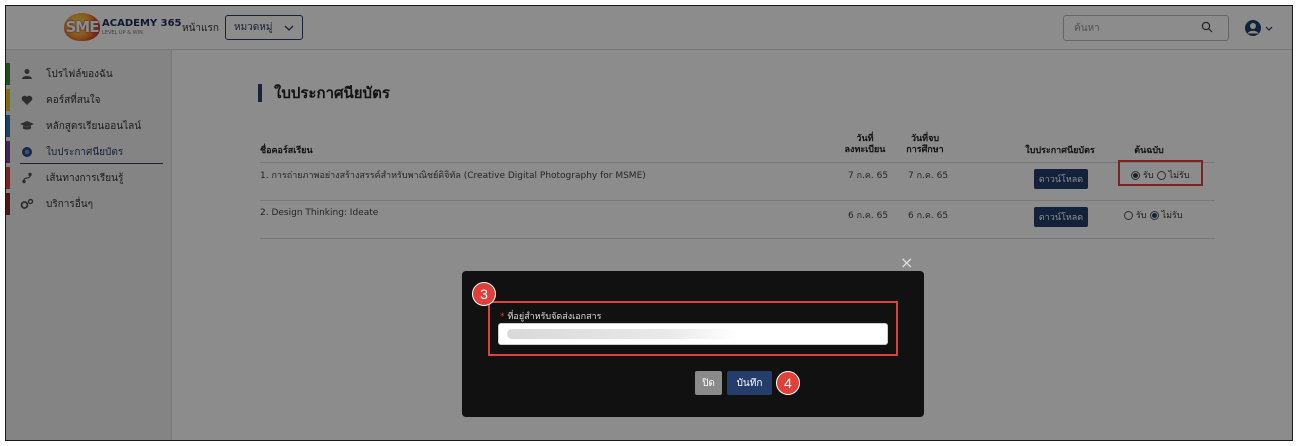  I want to click on required-mark: *, so click(502, 317).